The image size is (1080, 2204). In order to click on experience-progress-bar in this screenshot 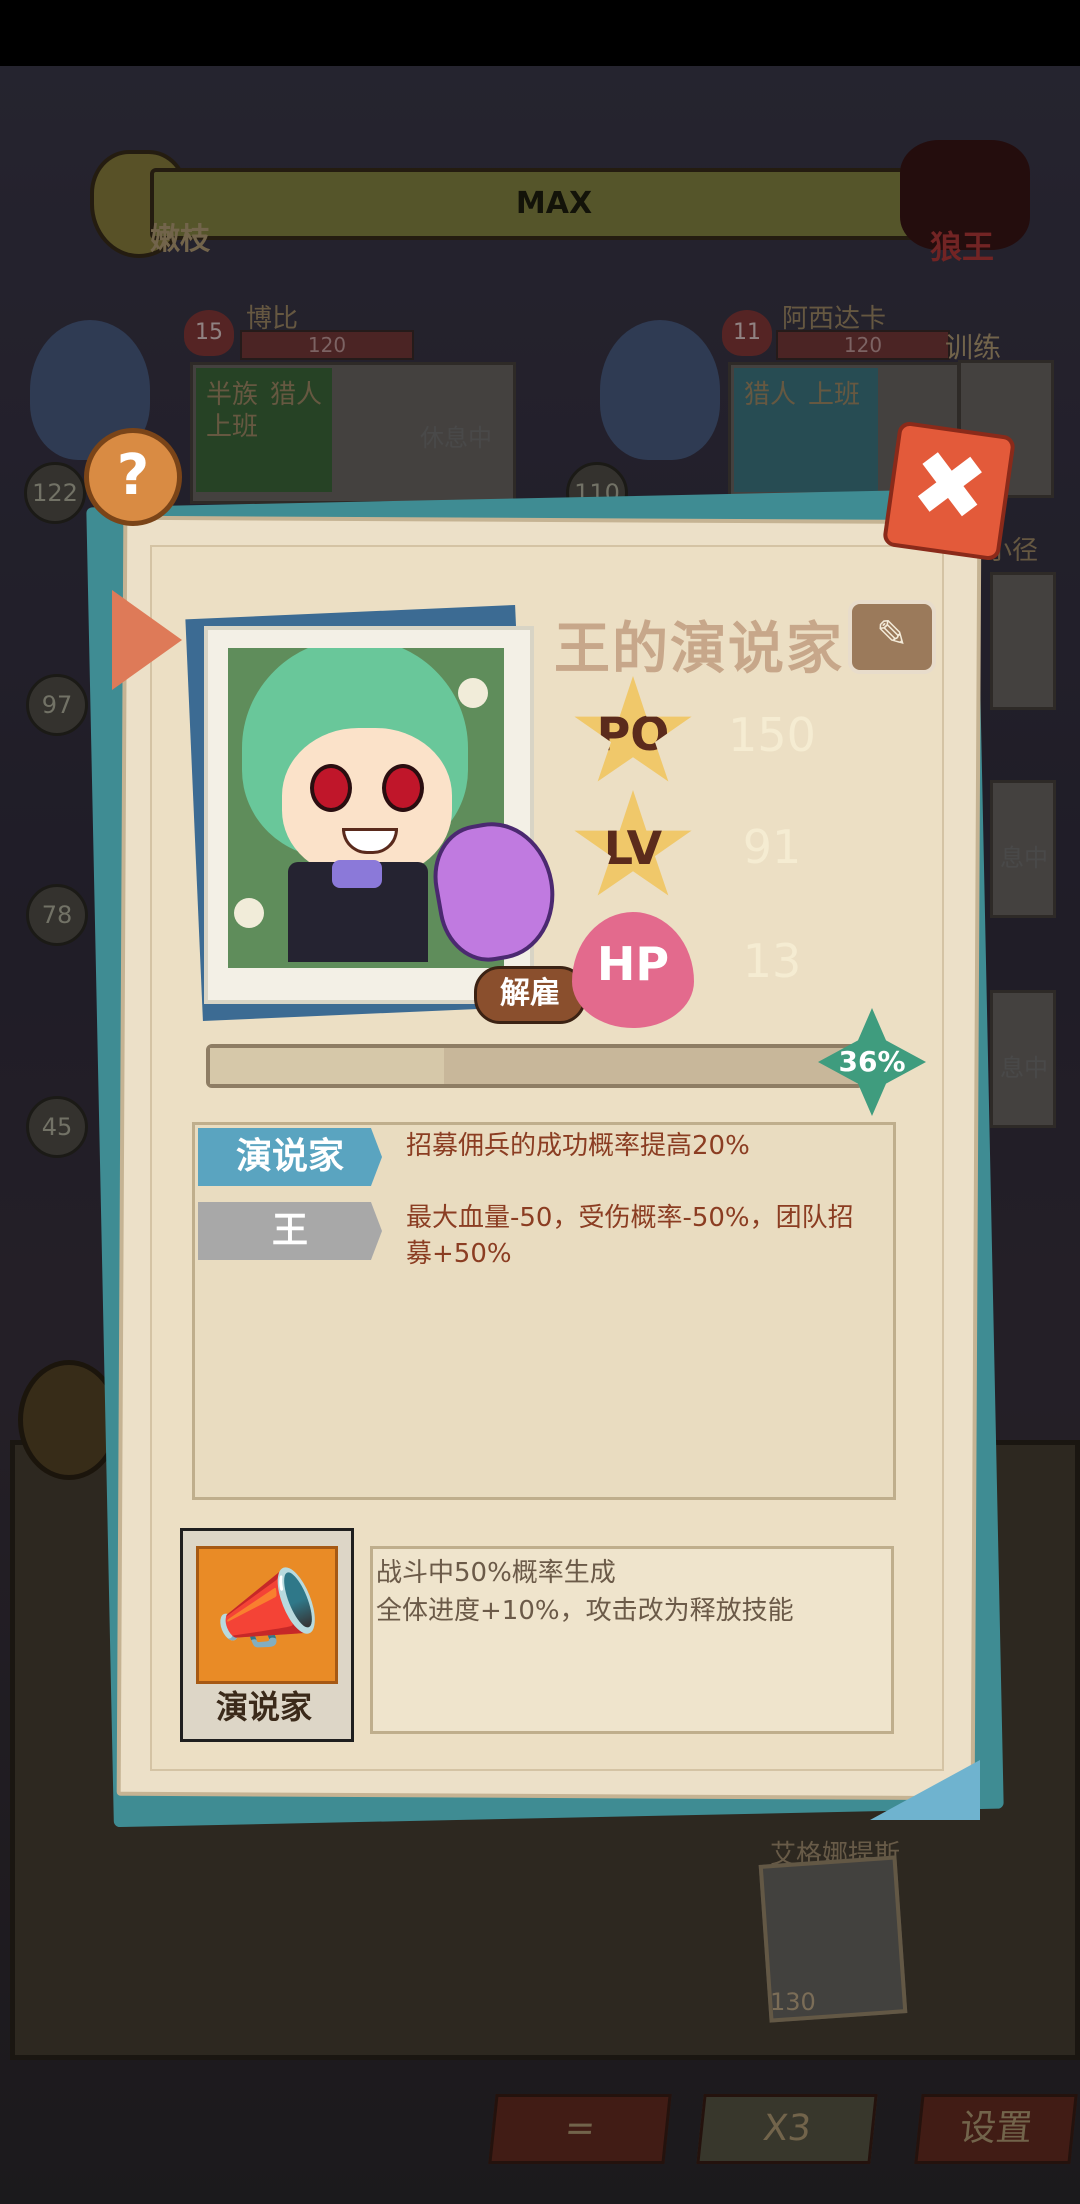, I will do `click(535, 1066)`.